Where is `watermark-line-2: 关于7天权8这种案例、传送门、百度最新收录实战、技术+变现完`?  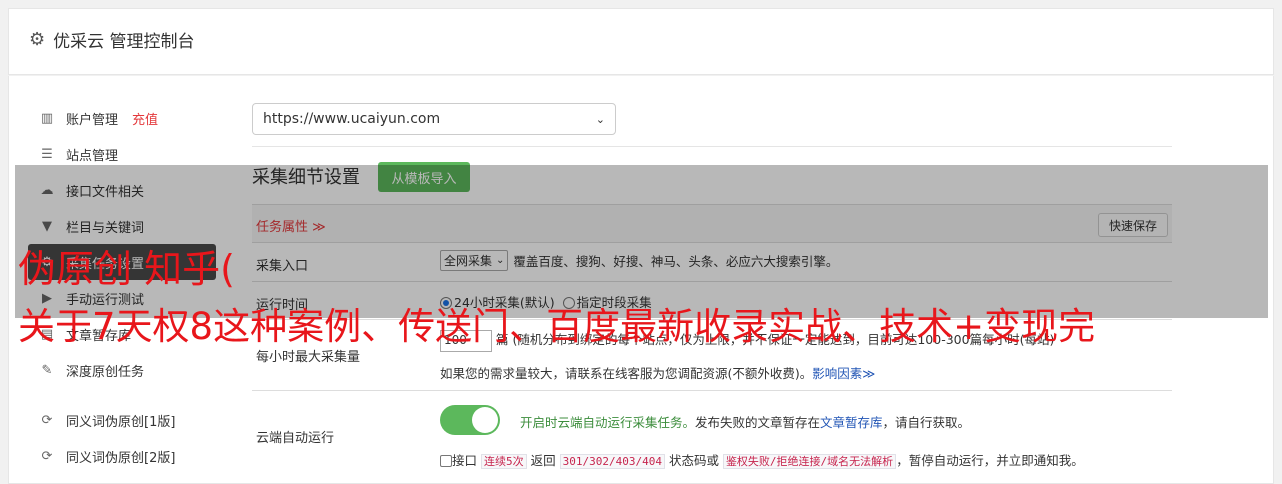 watermark-line-2: 关于7天权8这种案例、传送门、百度最新收录实战、技术+变现完 is located at coordinates (557, 326).